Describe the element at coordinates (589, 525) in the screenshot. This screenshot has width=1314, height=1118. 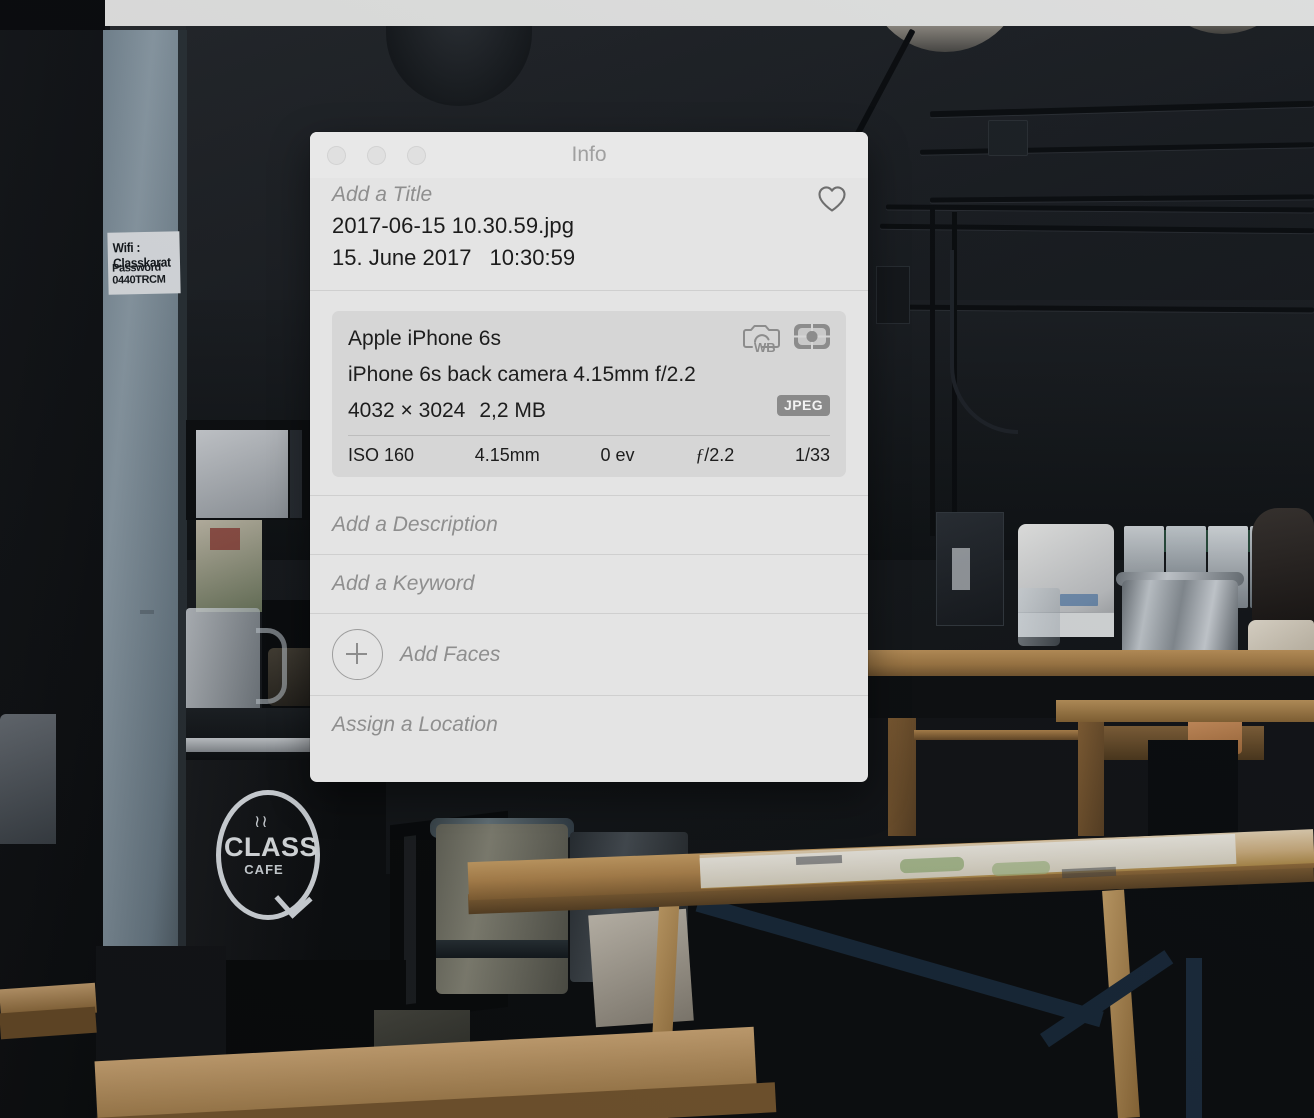
I see `description-input: Add a Description` at that location.